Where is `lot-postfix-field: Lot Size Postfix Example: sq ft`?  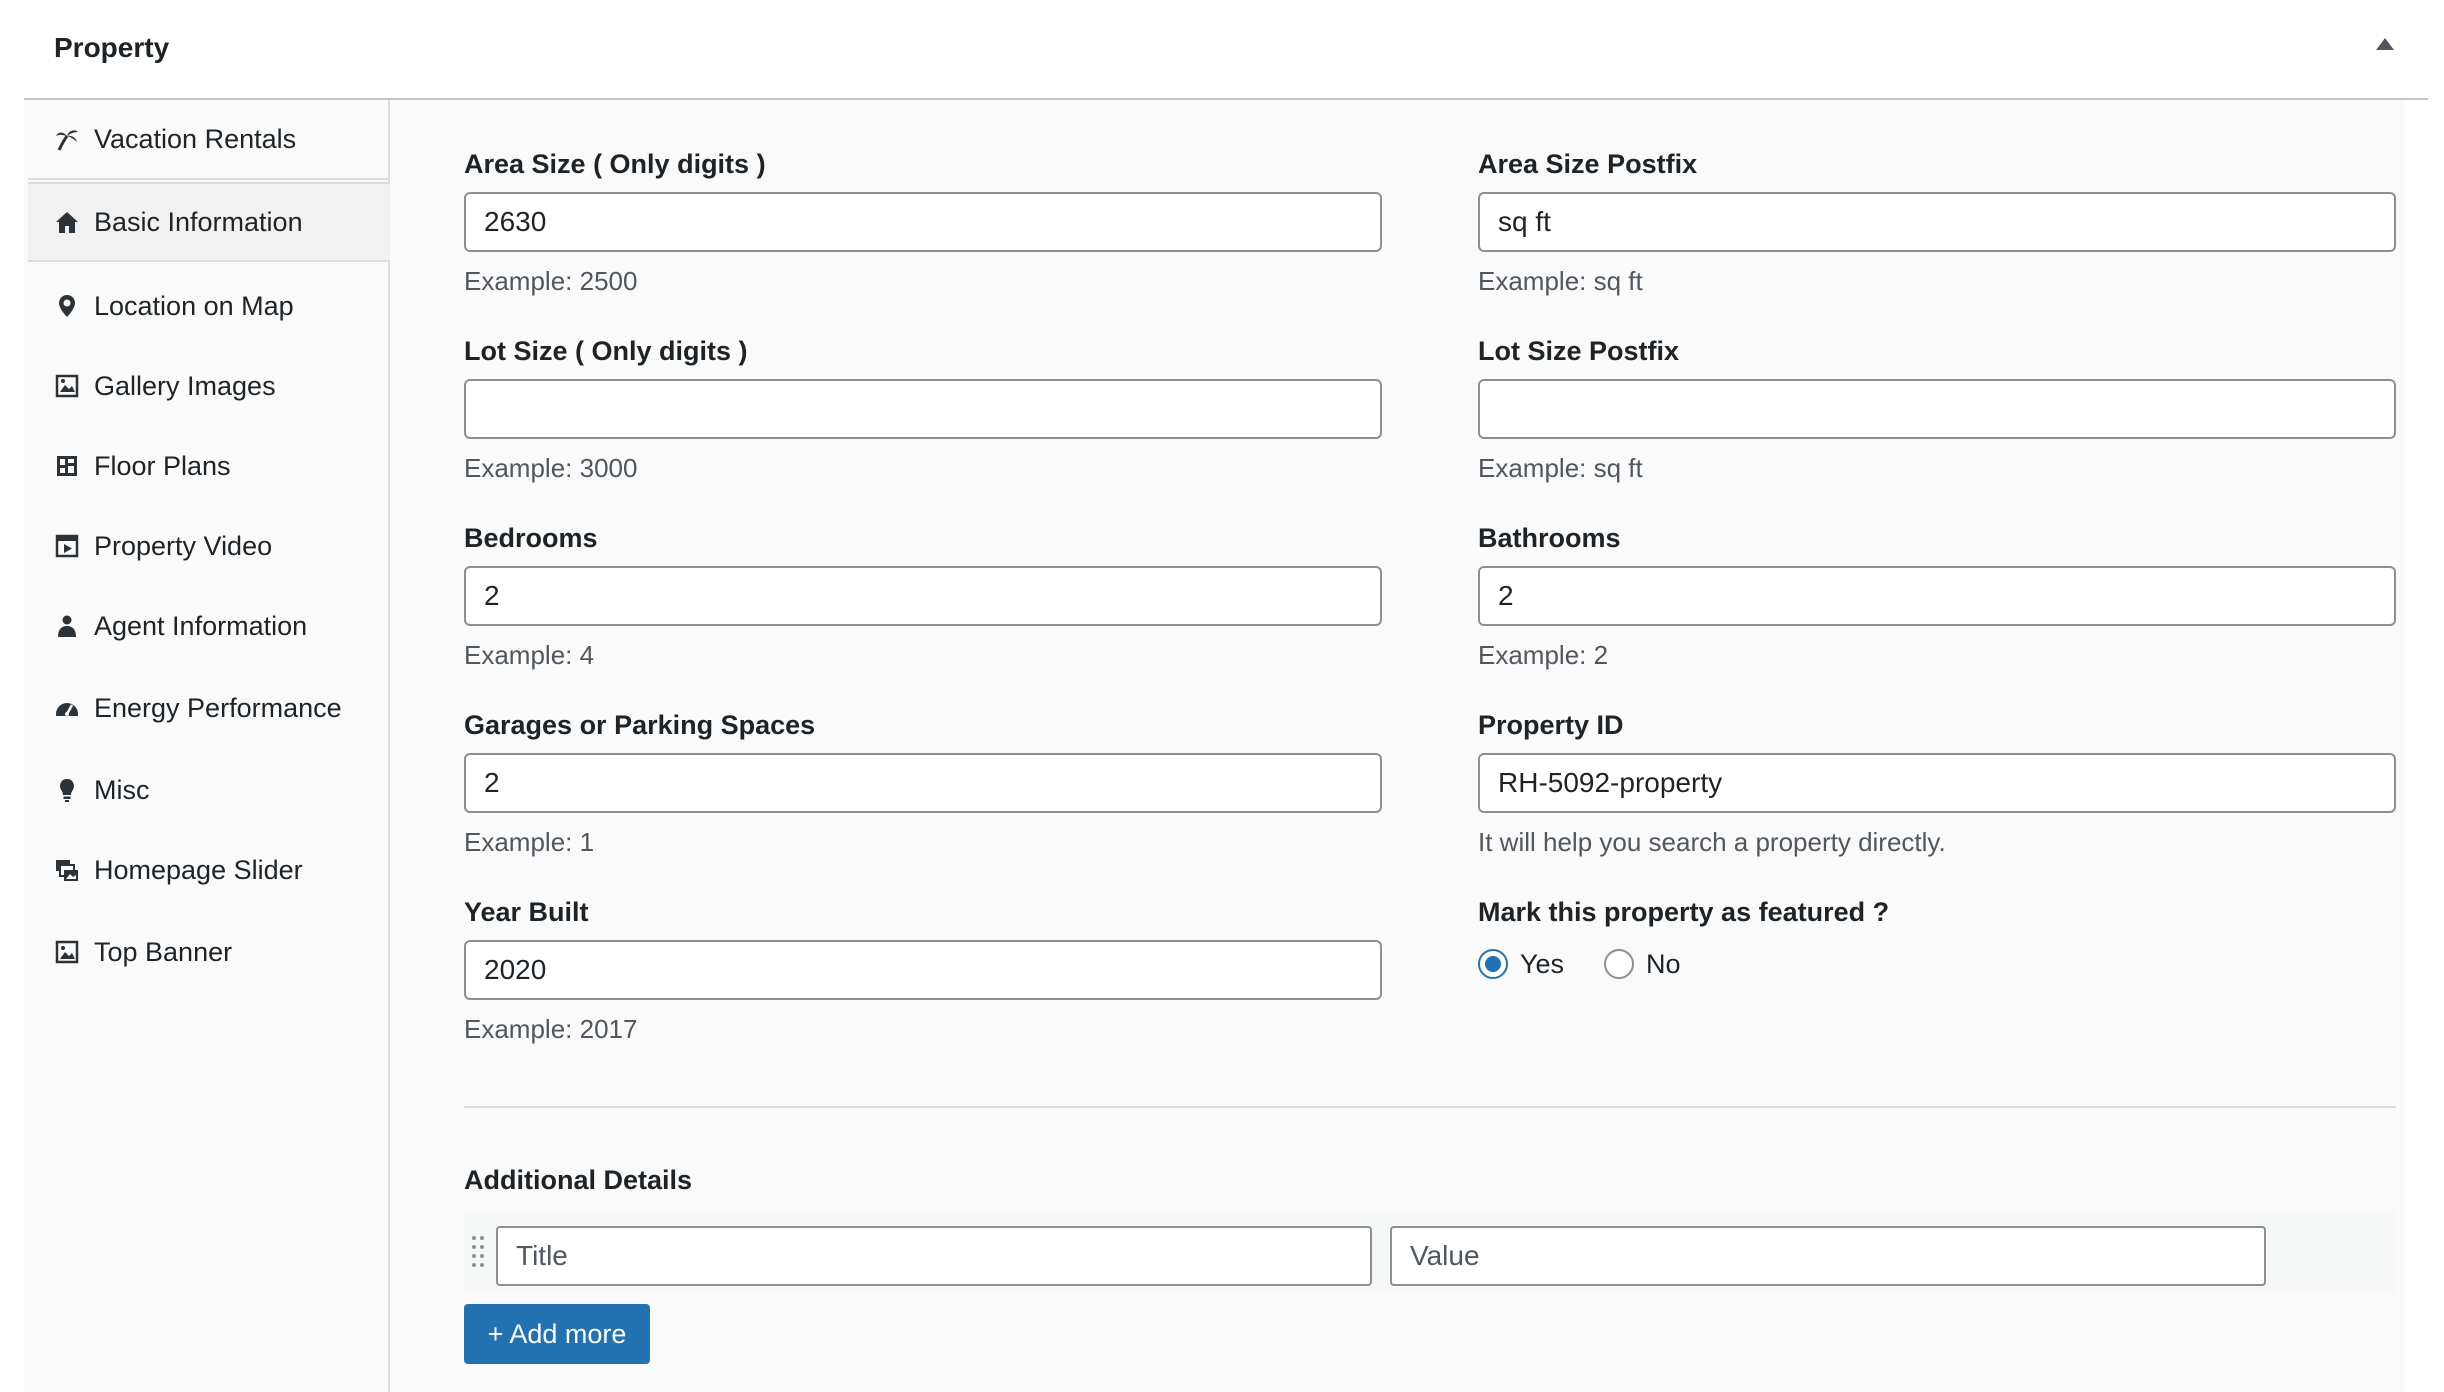
lot-postfix-field: Lot Size Postfix Example: sq ft is located at coordinates (1937, 409).